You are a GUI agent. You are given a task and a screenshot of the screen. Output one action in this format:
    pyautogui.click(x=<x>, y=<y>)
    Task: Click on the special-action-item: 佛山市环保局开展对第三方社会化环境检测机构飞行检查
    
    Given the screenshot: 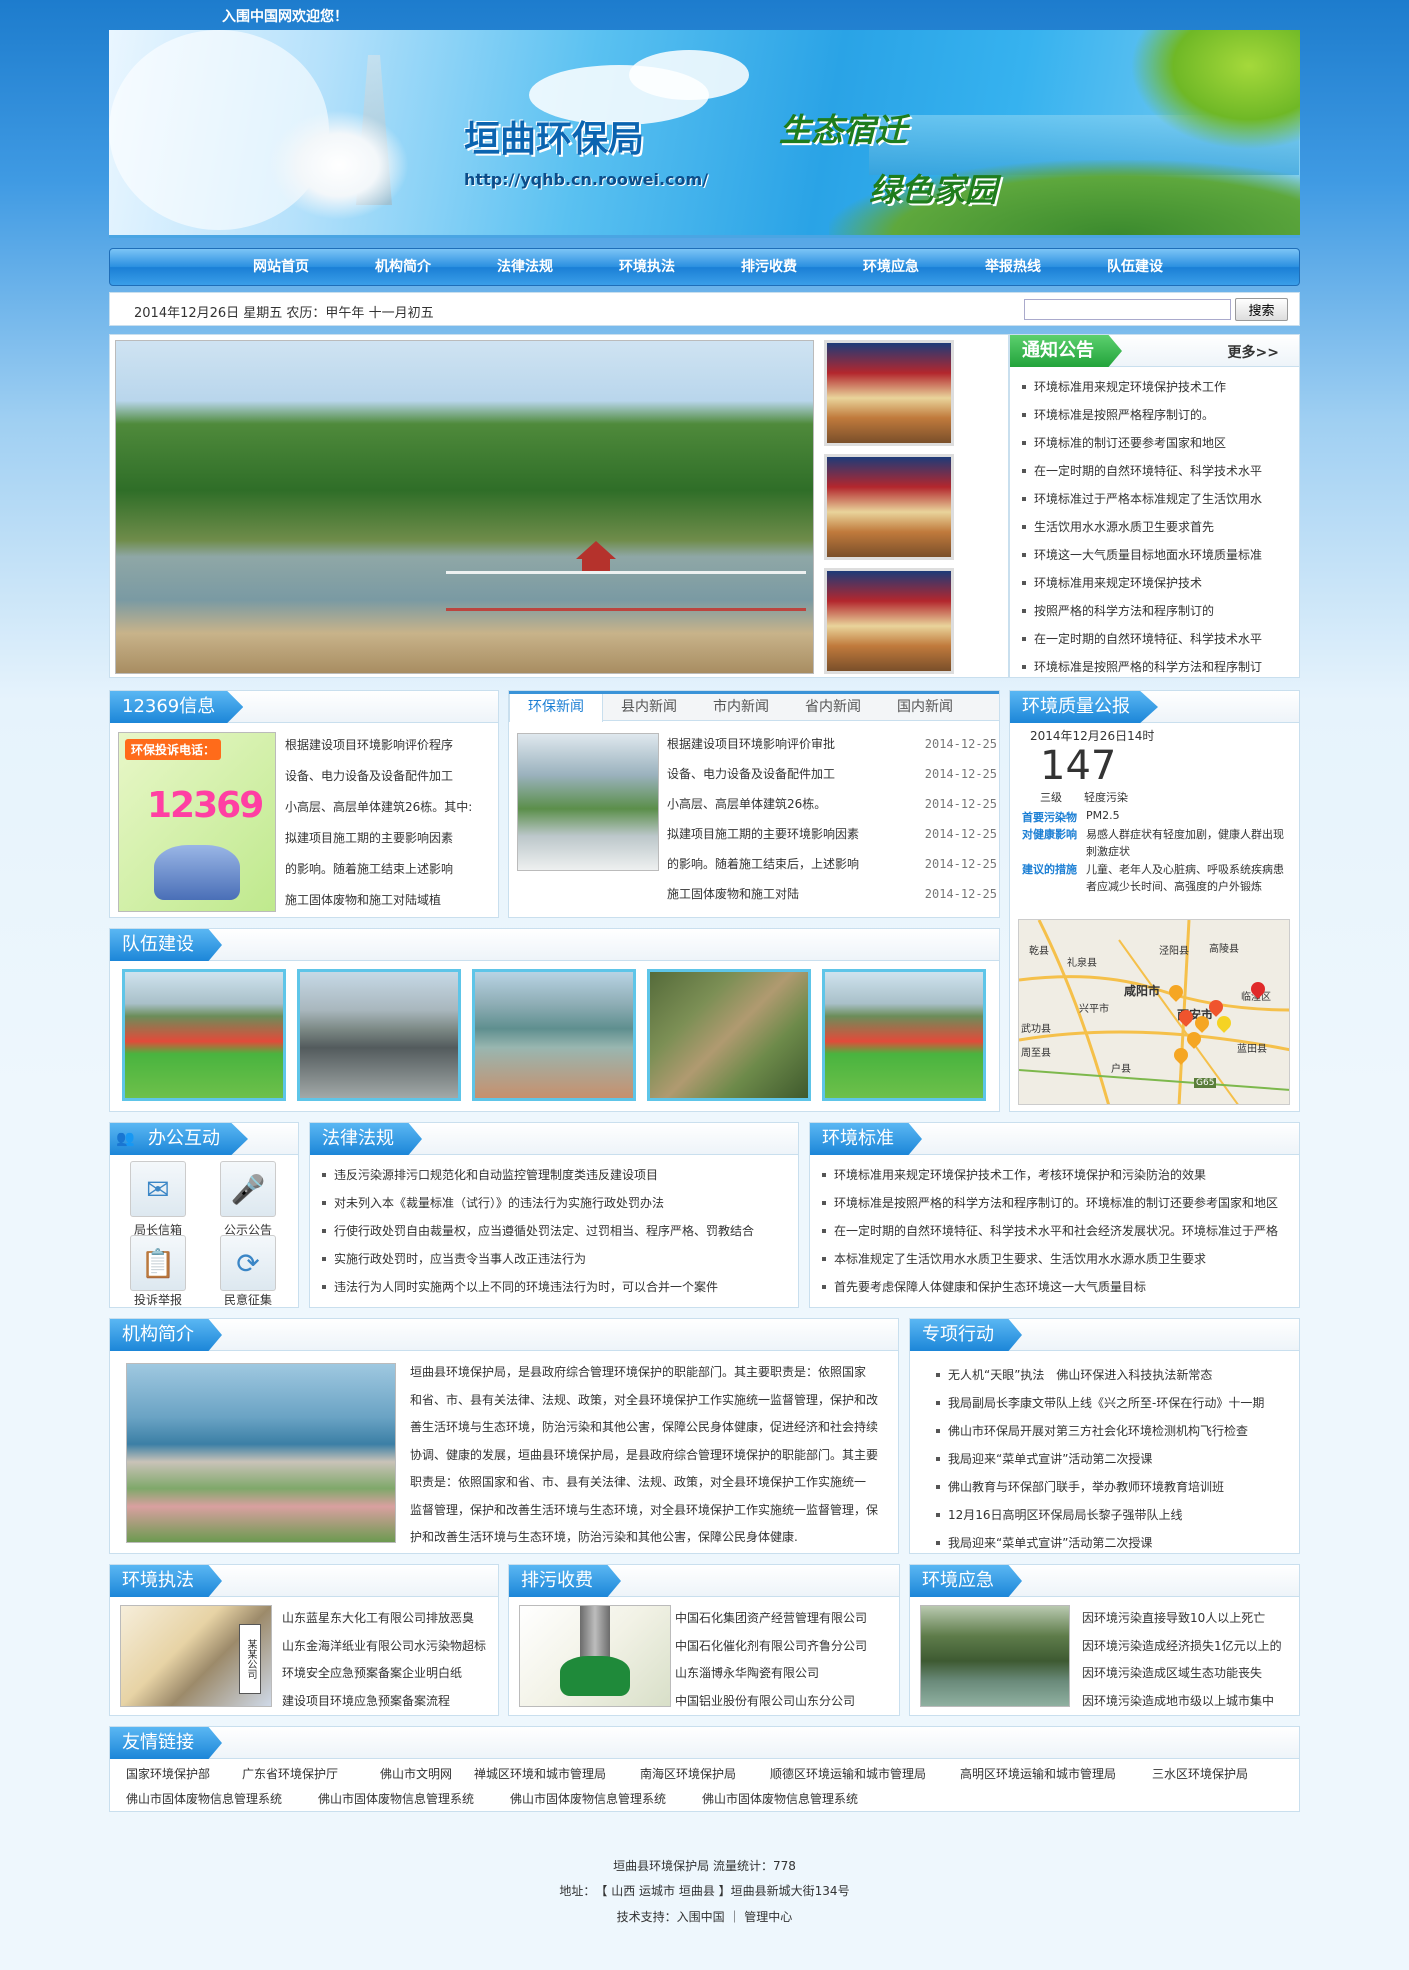 What is the action you would take?
    pyautogui.click(x=1114, y=1431)
    